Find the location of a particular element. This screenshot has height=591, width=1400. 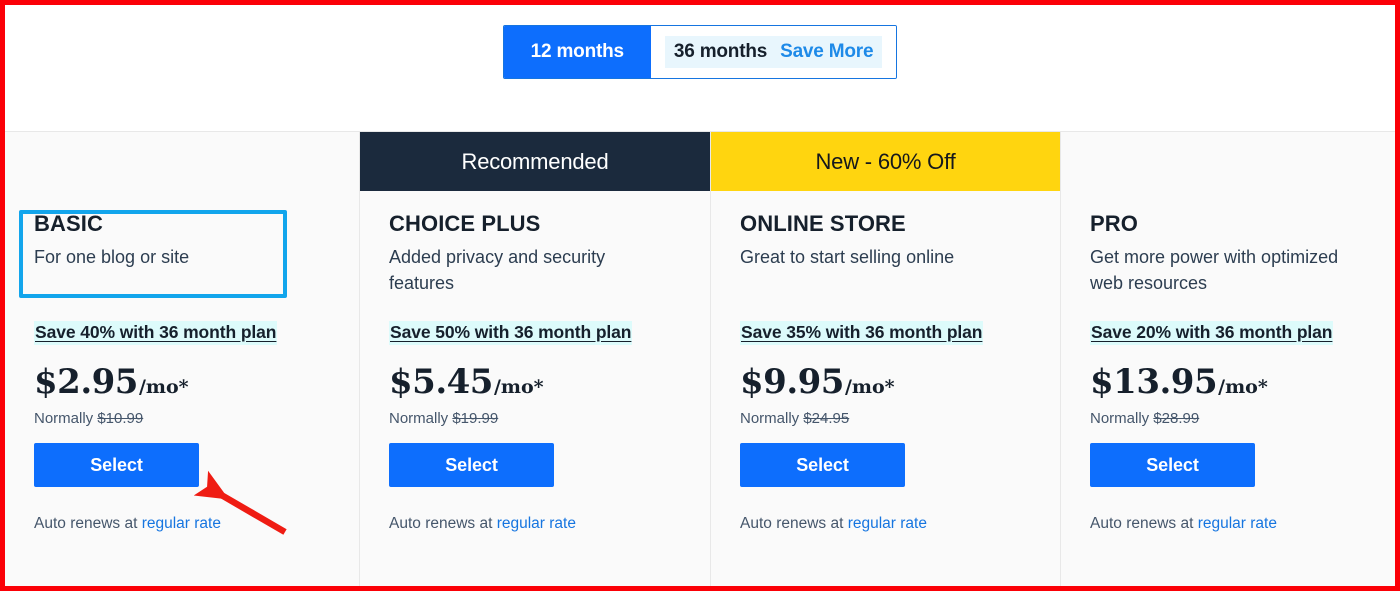

plan-banner-online-store: New - 60% Off is located at coordinates (885, 161).